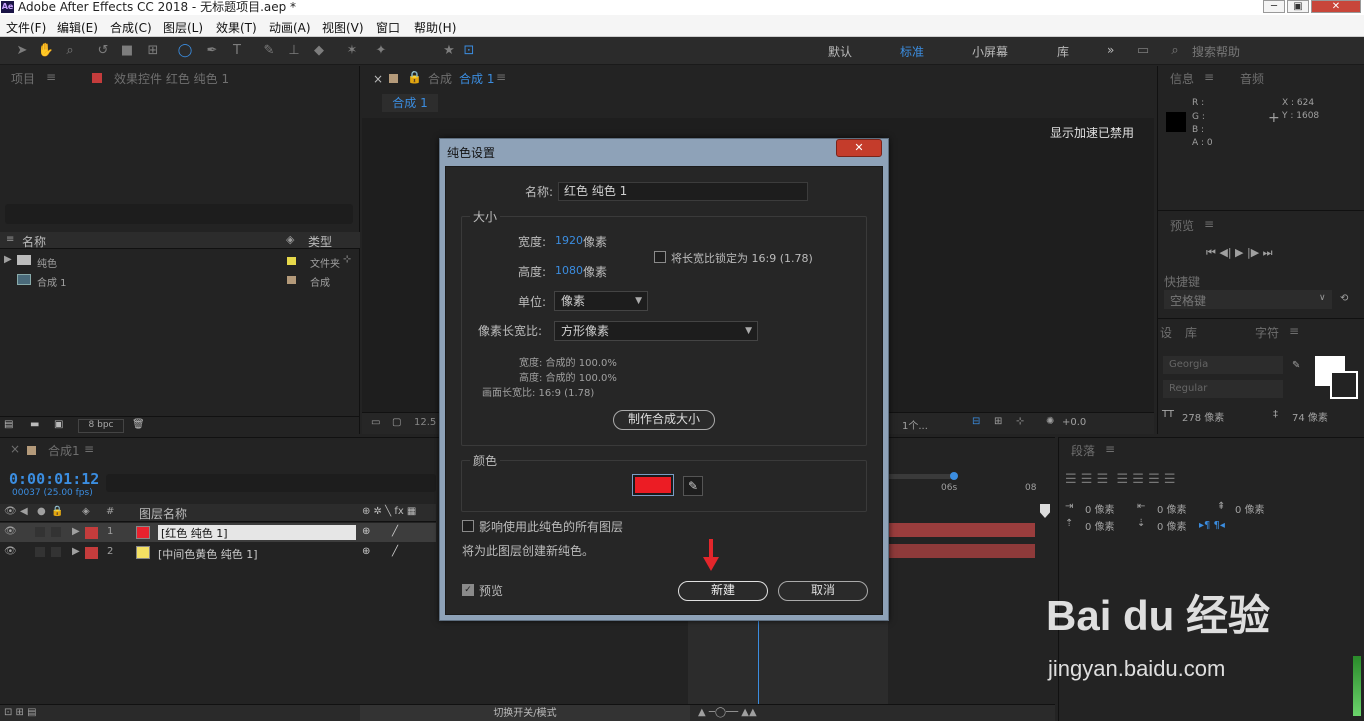 Image resolution: width=1364 pixels, height=721 pixels. Describe the element at coordinates (840, 51) in the screenshot. I see `workspace-default: 默认` at that location.